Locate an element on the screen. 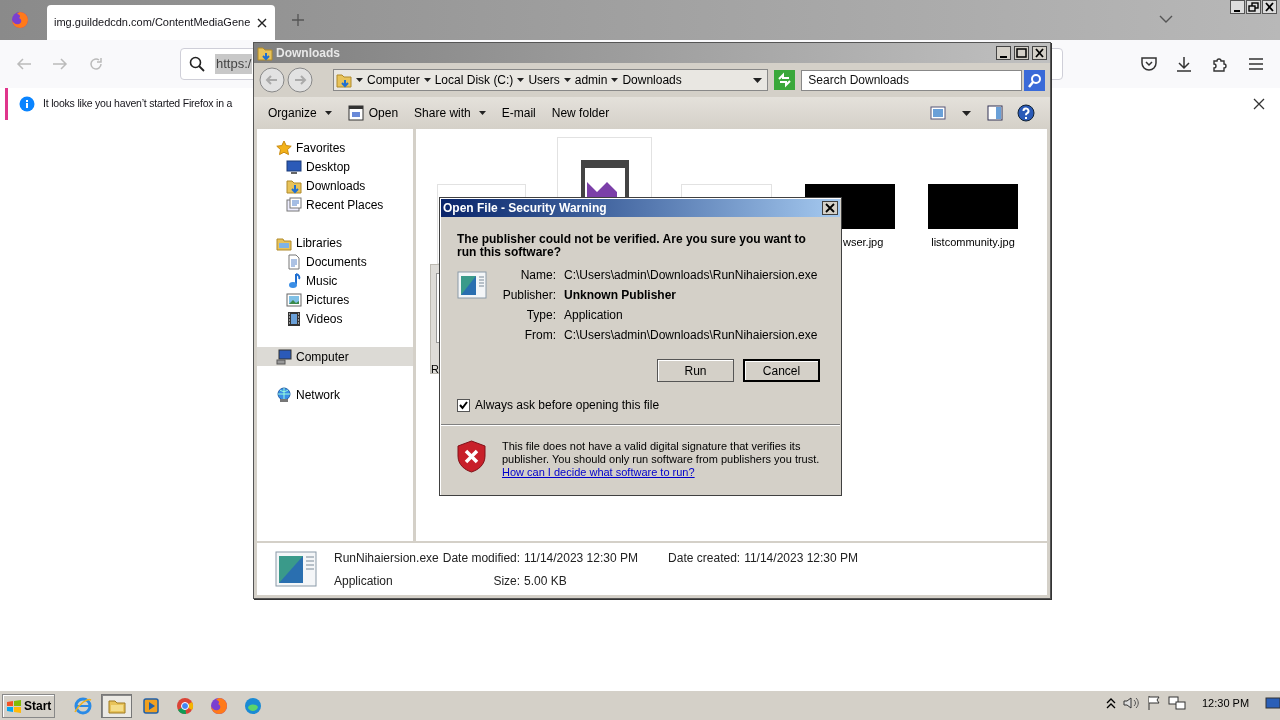 This screenshot has height=720, width=1280. nav-item: Downloads is located at coordinates (335, 185).